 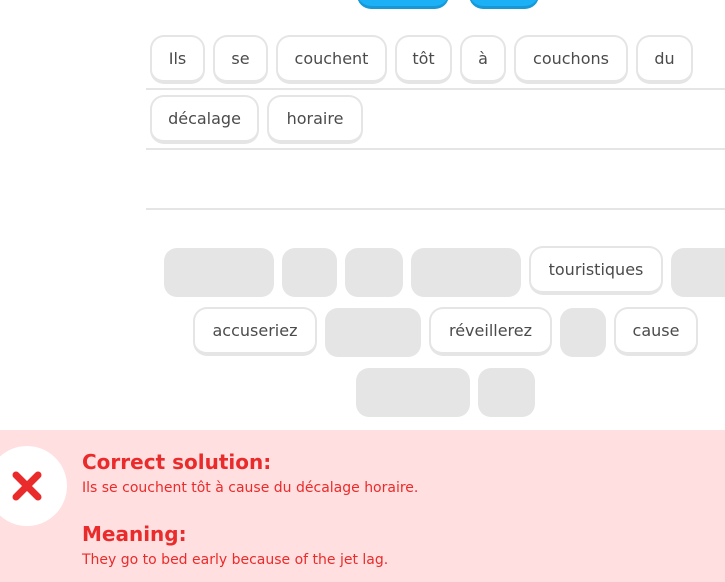 I want to click on word-bank-chip: touristiques, so click(x=596, y=270).